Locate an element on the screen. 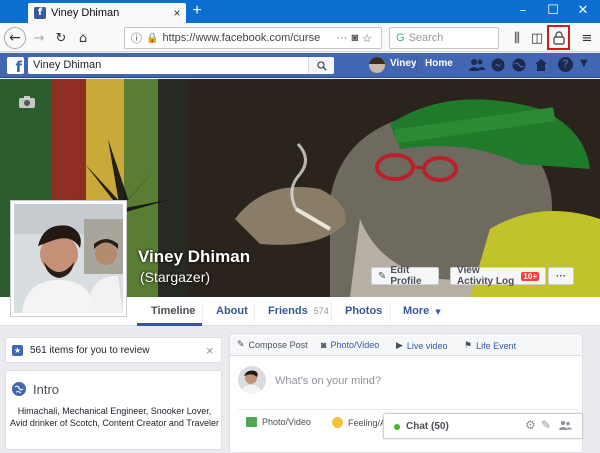  profile-alternate-name: (Stargazer) is located at coordinates (175, 277).